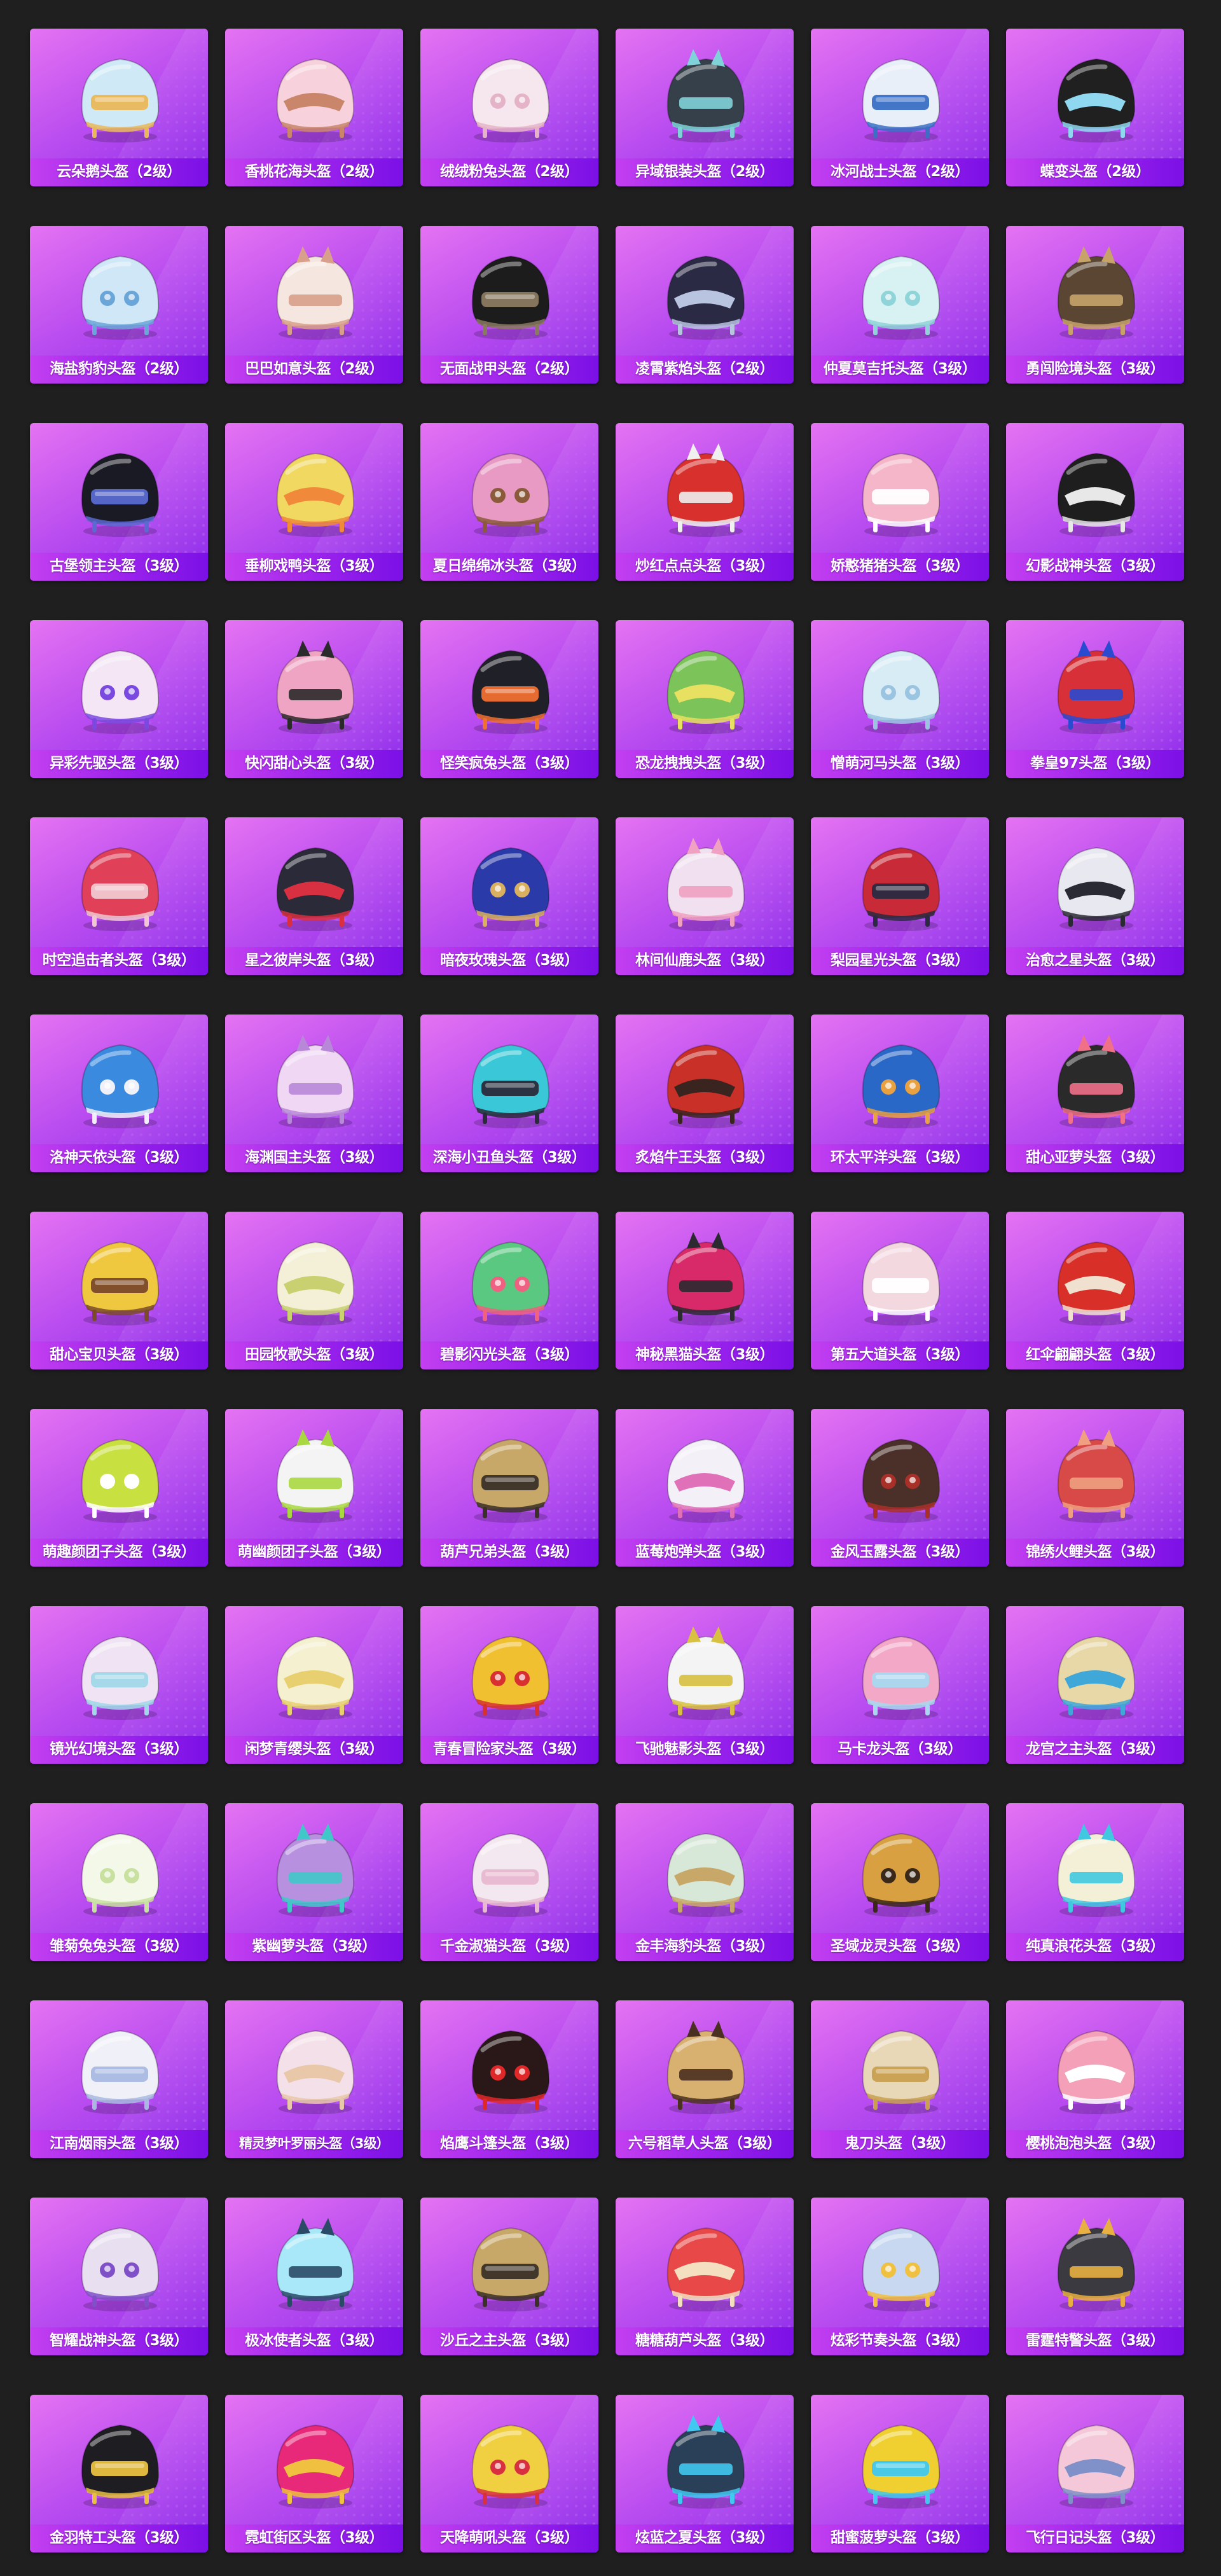 The height and width of the screenshot is (2576, 1221). What do you see at coordinates (119, 1290) in the screenshot?
I see `helmet-card: 甜心宝贝头盔（3级）` at bounding box center [119, 1290].